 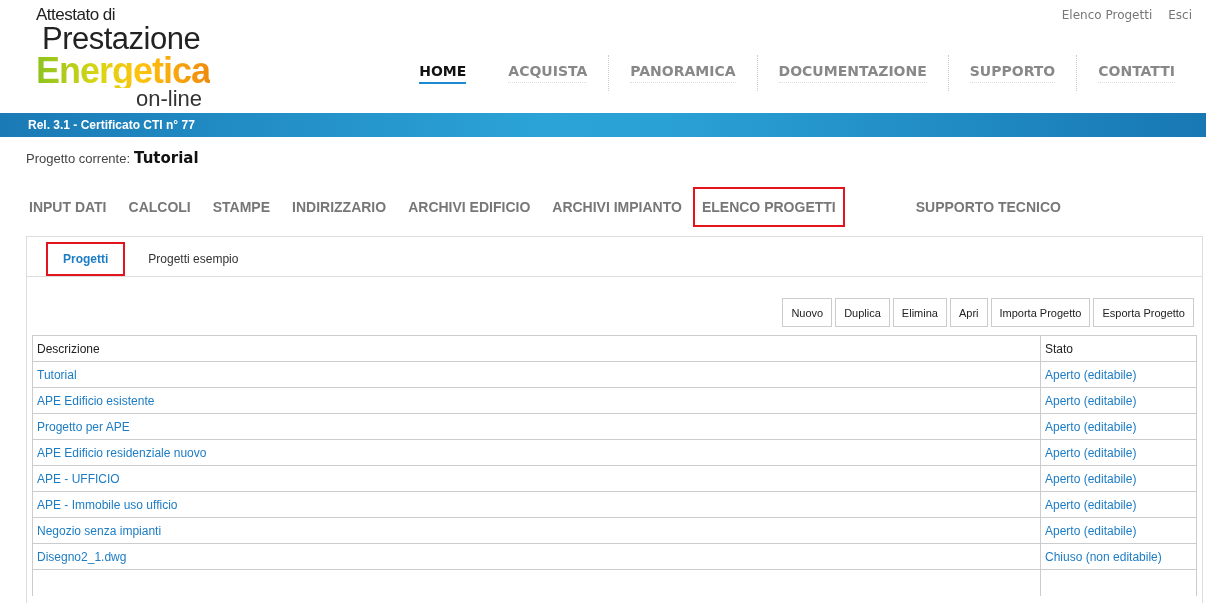 What do you see at coordinates (1118, 348) in the screenshot?
I see `column-header: Stato` at bounding box center [1118, 348].